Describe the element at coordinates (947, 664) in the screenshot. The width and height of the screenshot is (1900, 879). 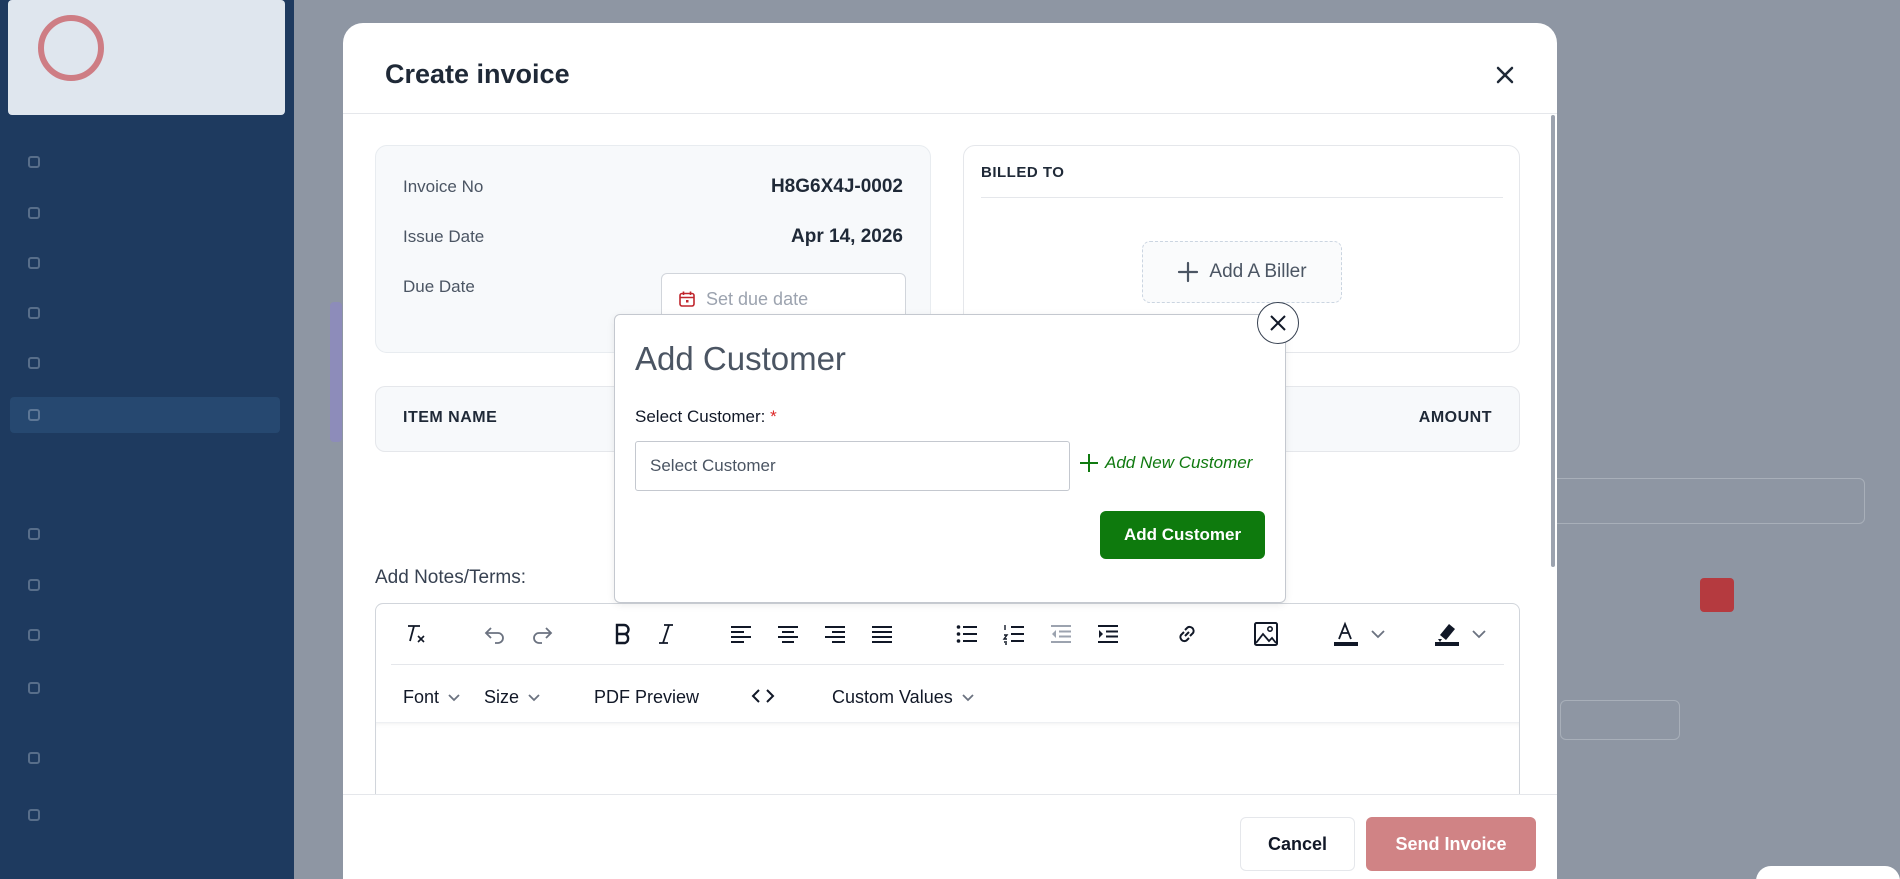
I see `toolbar-divider` at that location.